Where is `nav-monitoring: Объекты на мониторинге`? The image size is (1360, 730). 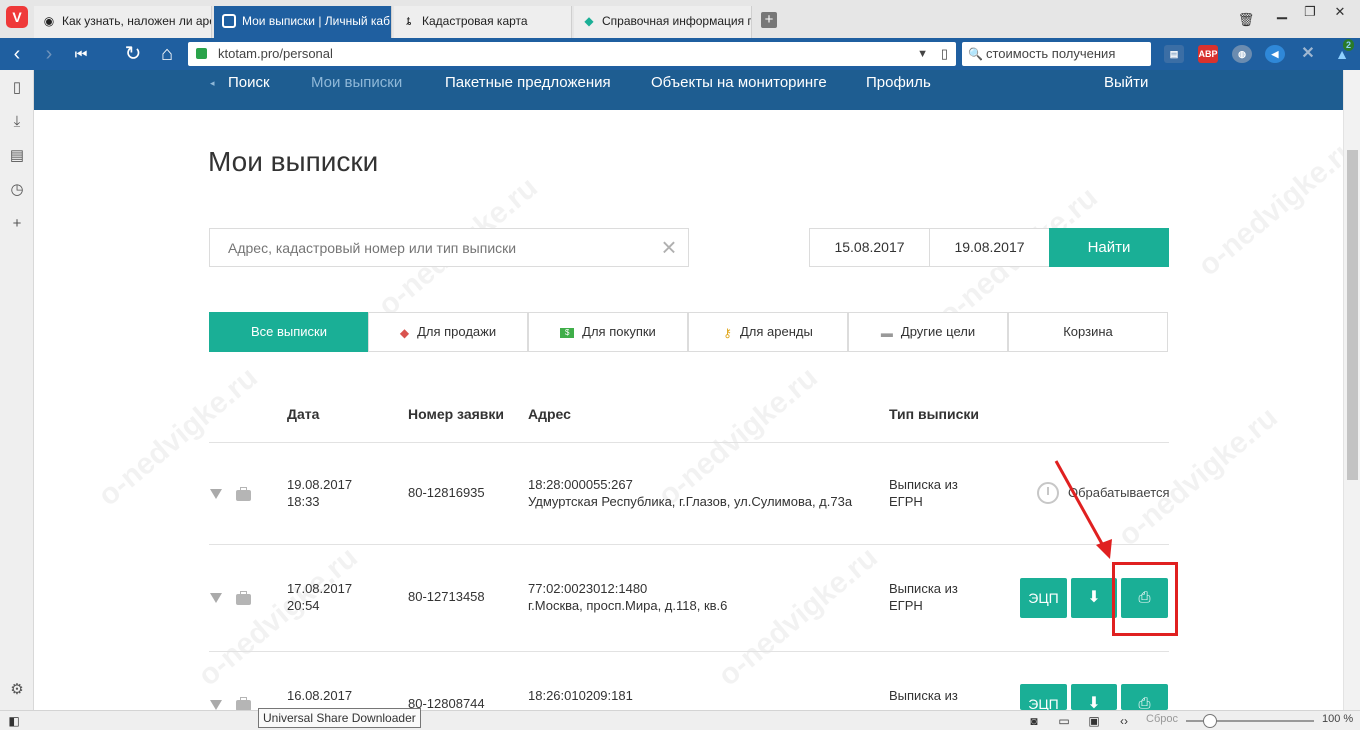
nav-monitoring: Объекты на мониторинге is located at coordinates (739, 83).